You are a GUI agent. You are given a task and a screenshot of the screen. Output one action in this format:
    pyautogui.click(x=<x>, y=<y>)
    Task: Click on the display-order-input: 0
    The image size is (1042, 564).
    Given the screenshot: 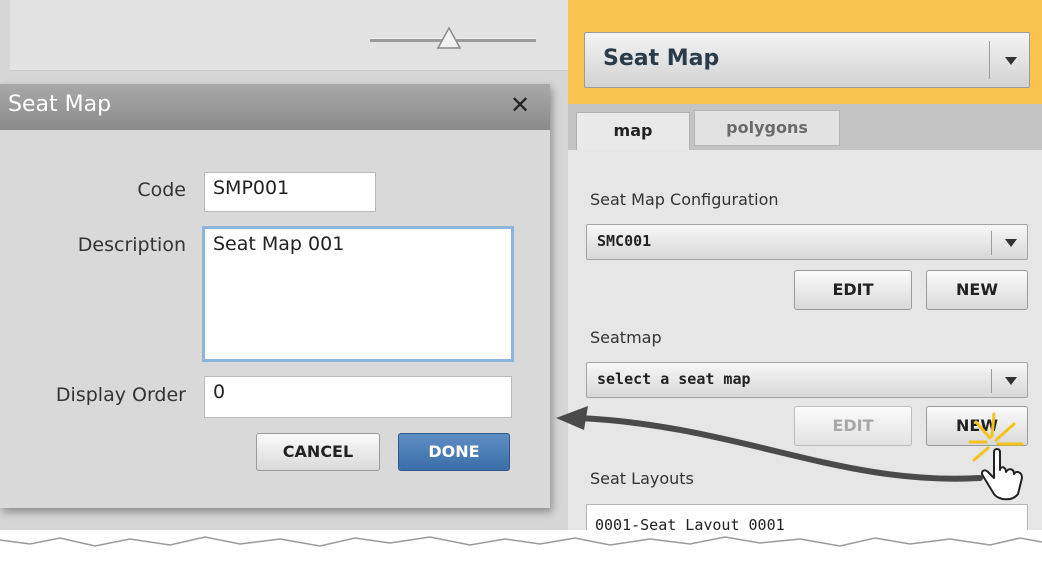 What is the action you would take?
    pyautogui.click(x=358, y=397)
    